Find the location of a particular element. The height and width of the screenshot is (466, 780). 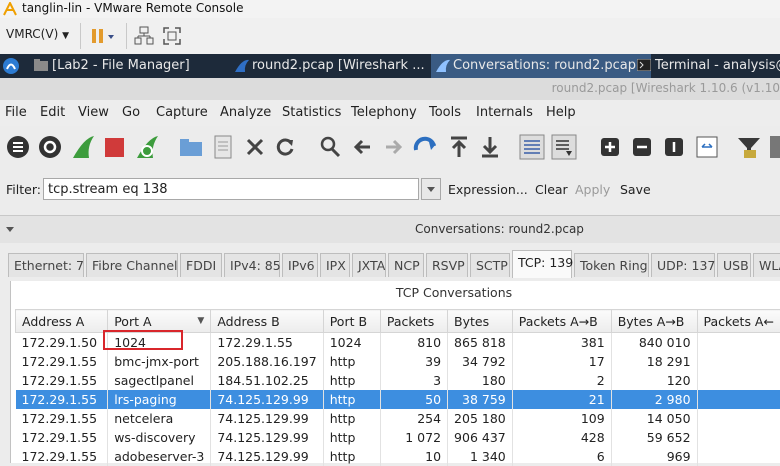

table-cell: 74.125.129.99 is located at coordinates (267, 418).